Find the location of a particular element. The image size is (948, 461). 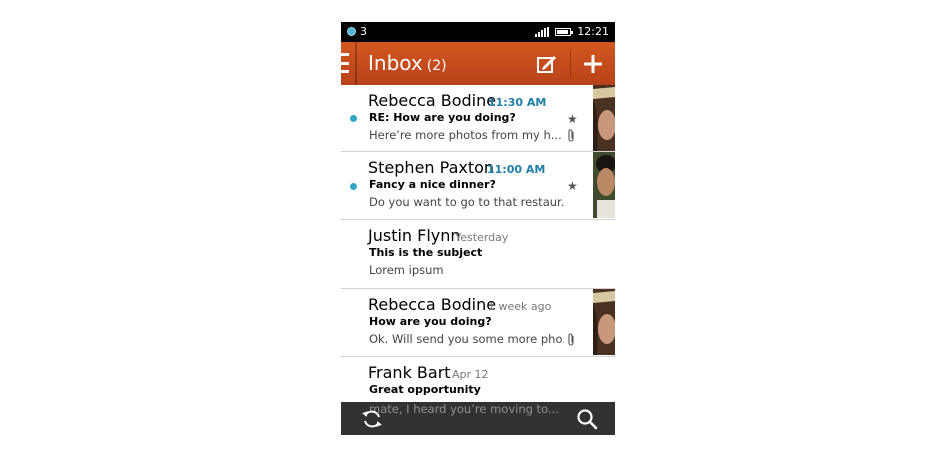

unread-count: (2) is located at coordinates (436, 66).